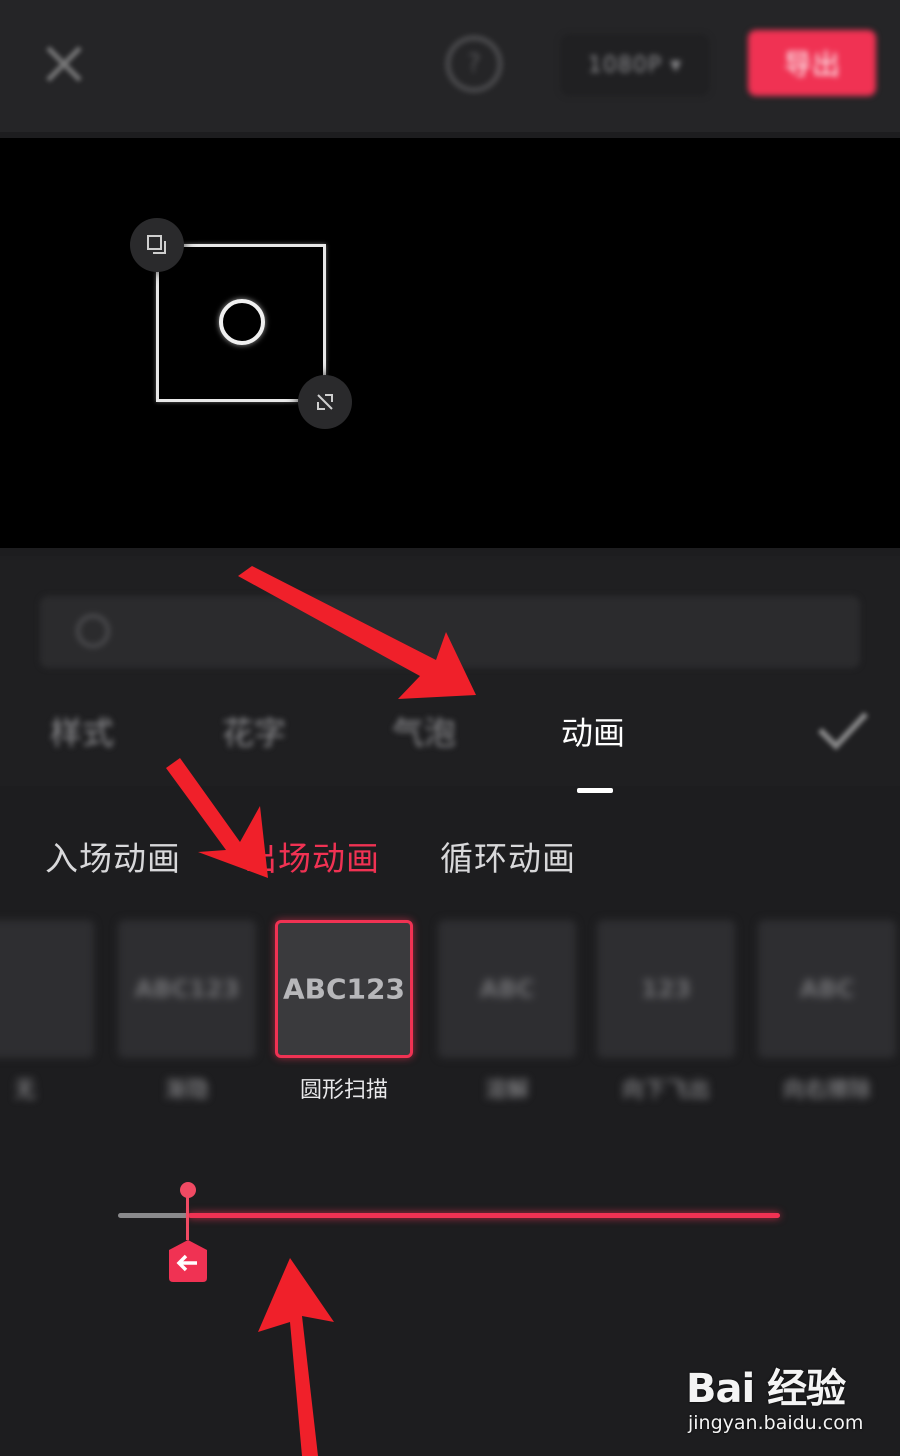 The height and width of the screenshot is (1456, 900). What do you see at coordinates (343, 1090) in the screenshot?
I see `preset-caption-selected: 圆形扫描` at bounding box center [343, 1090].